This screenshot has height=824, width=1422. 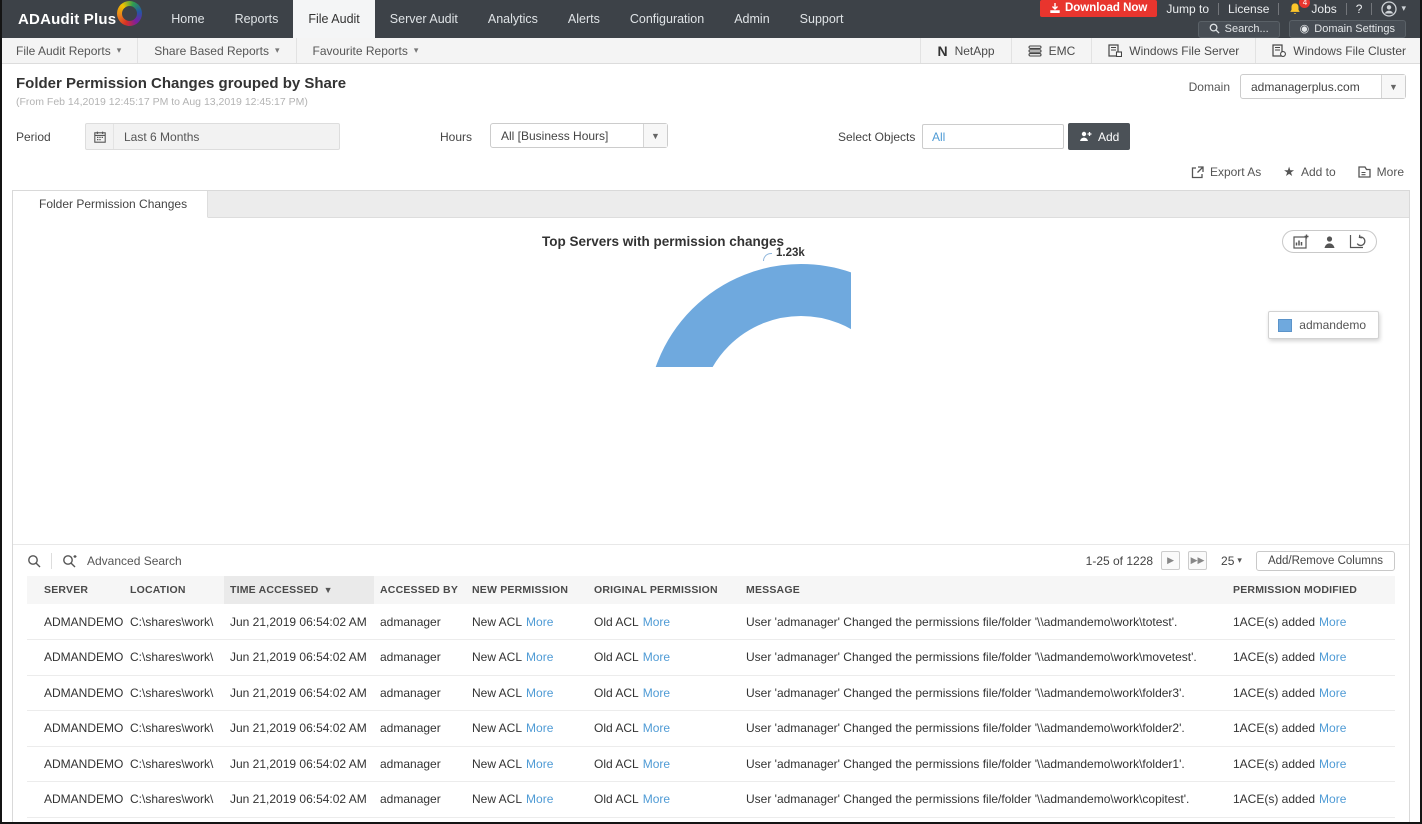 What do you see at coordinates (1323, 86) in the screenshot?
I see `domain-select: admanagerplus.com ▼` at bounding box center [1323, 86].